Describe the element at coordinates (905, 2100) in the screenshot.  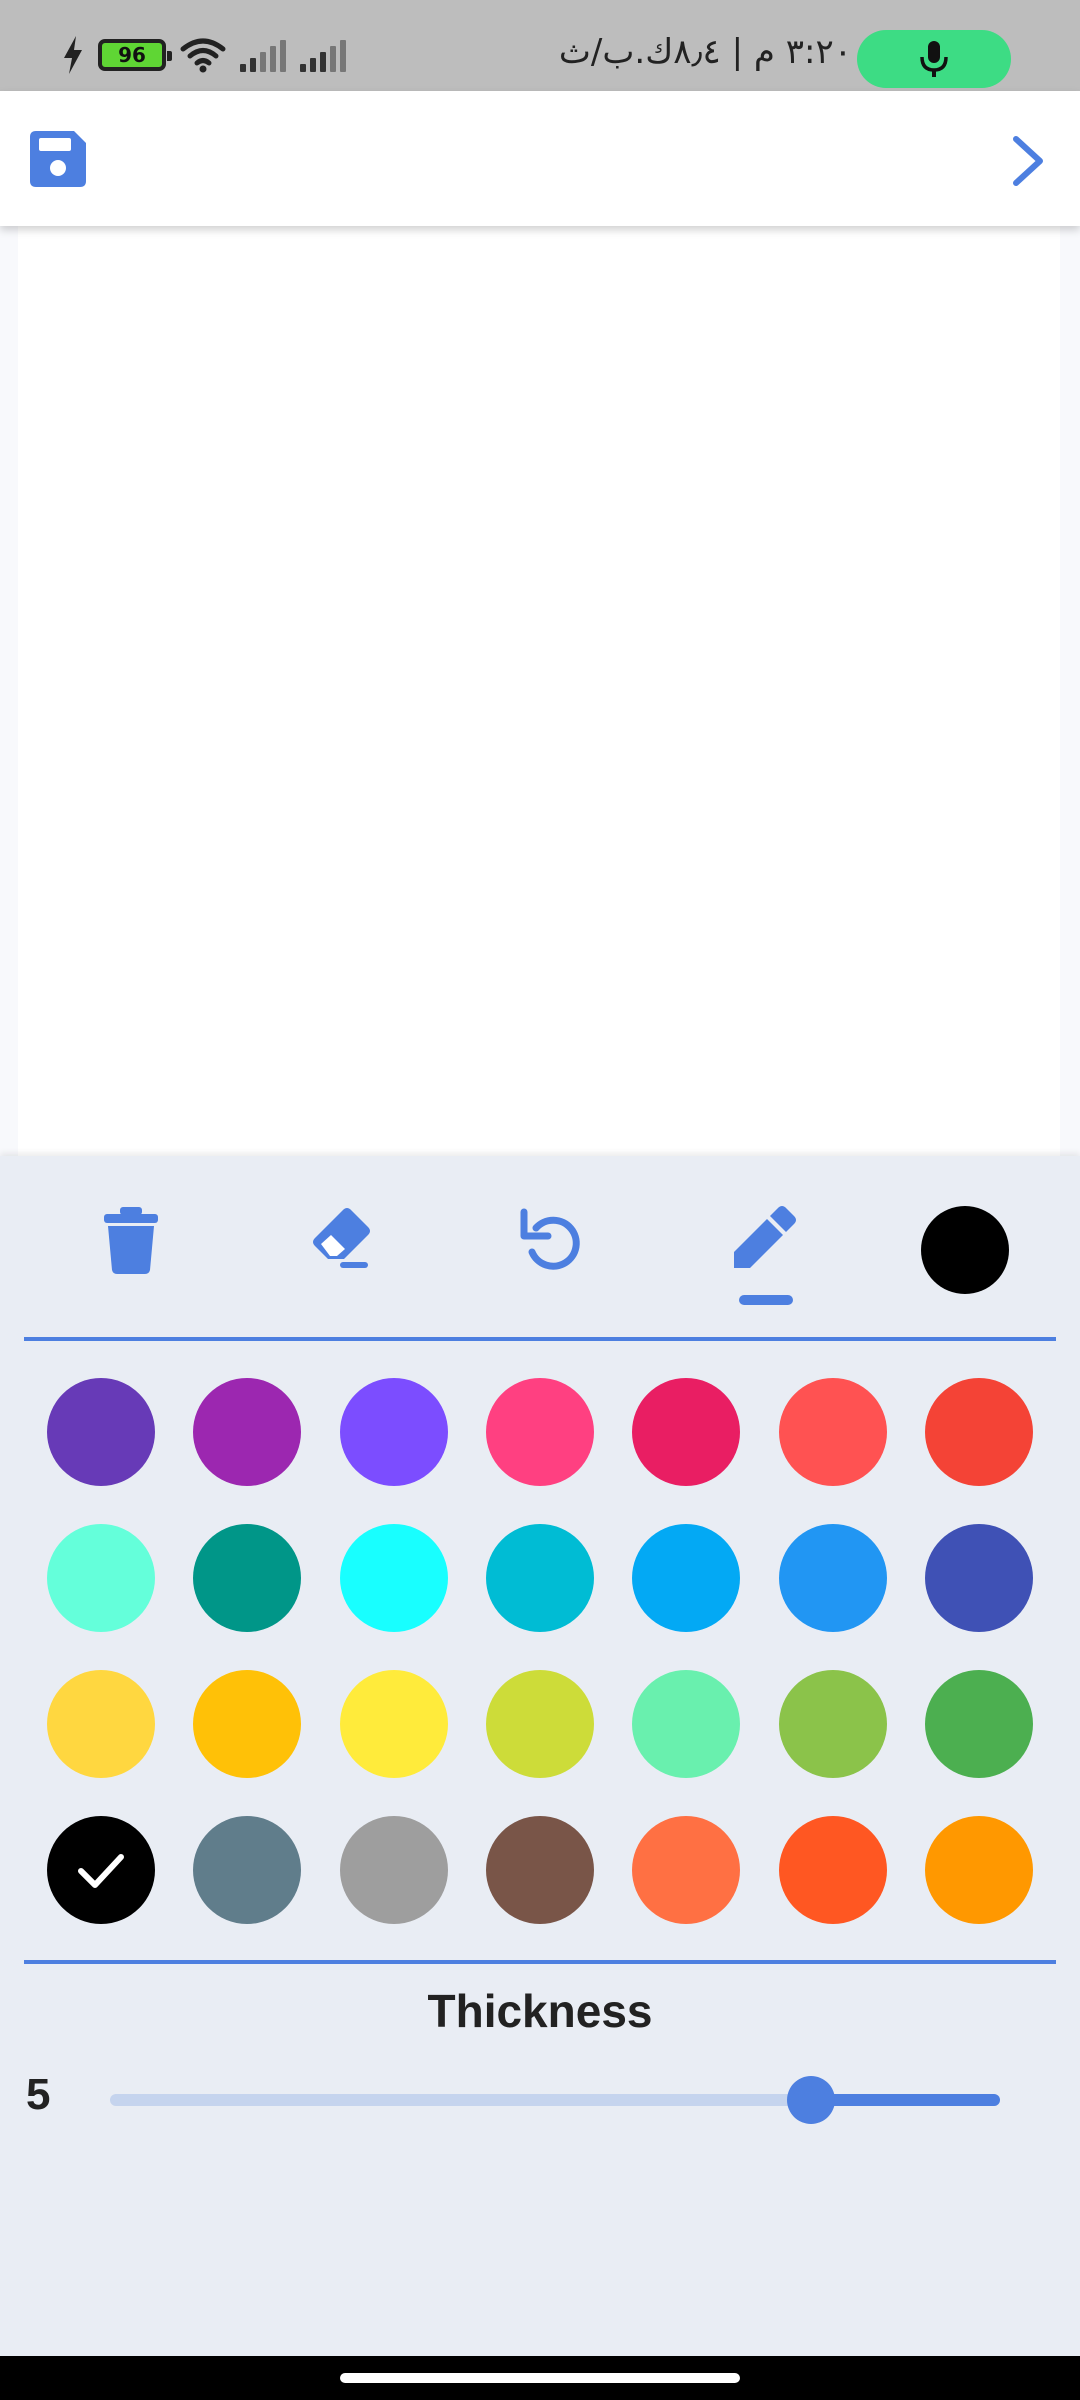
I see `slider-fill` at that location.